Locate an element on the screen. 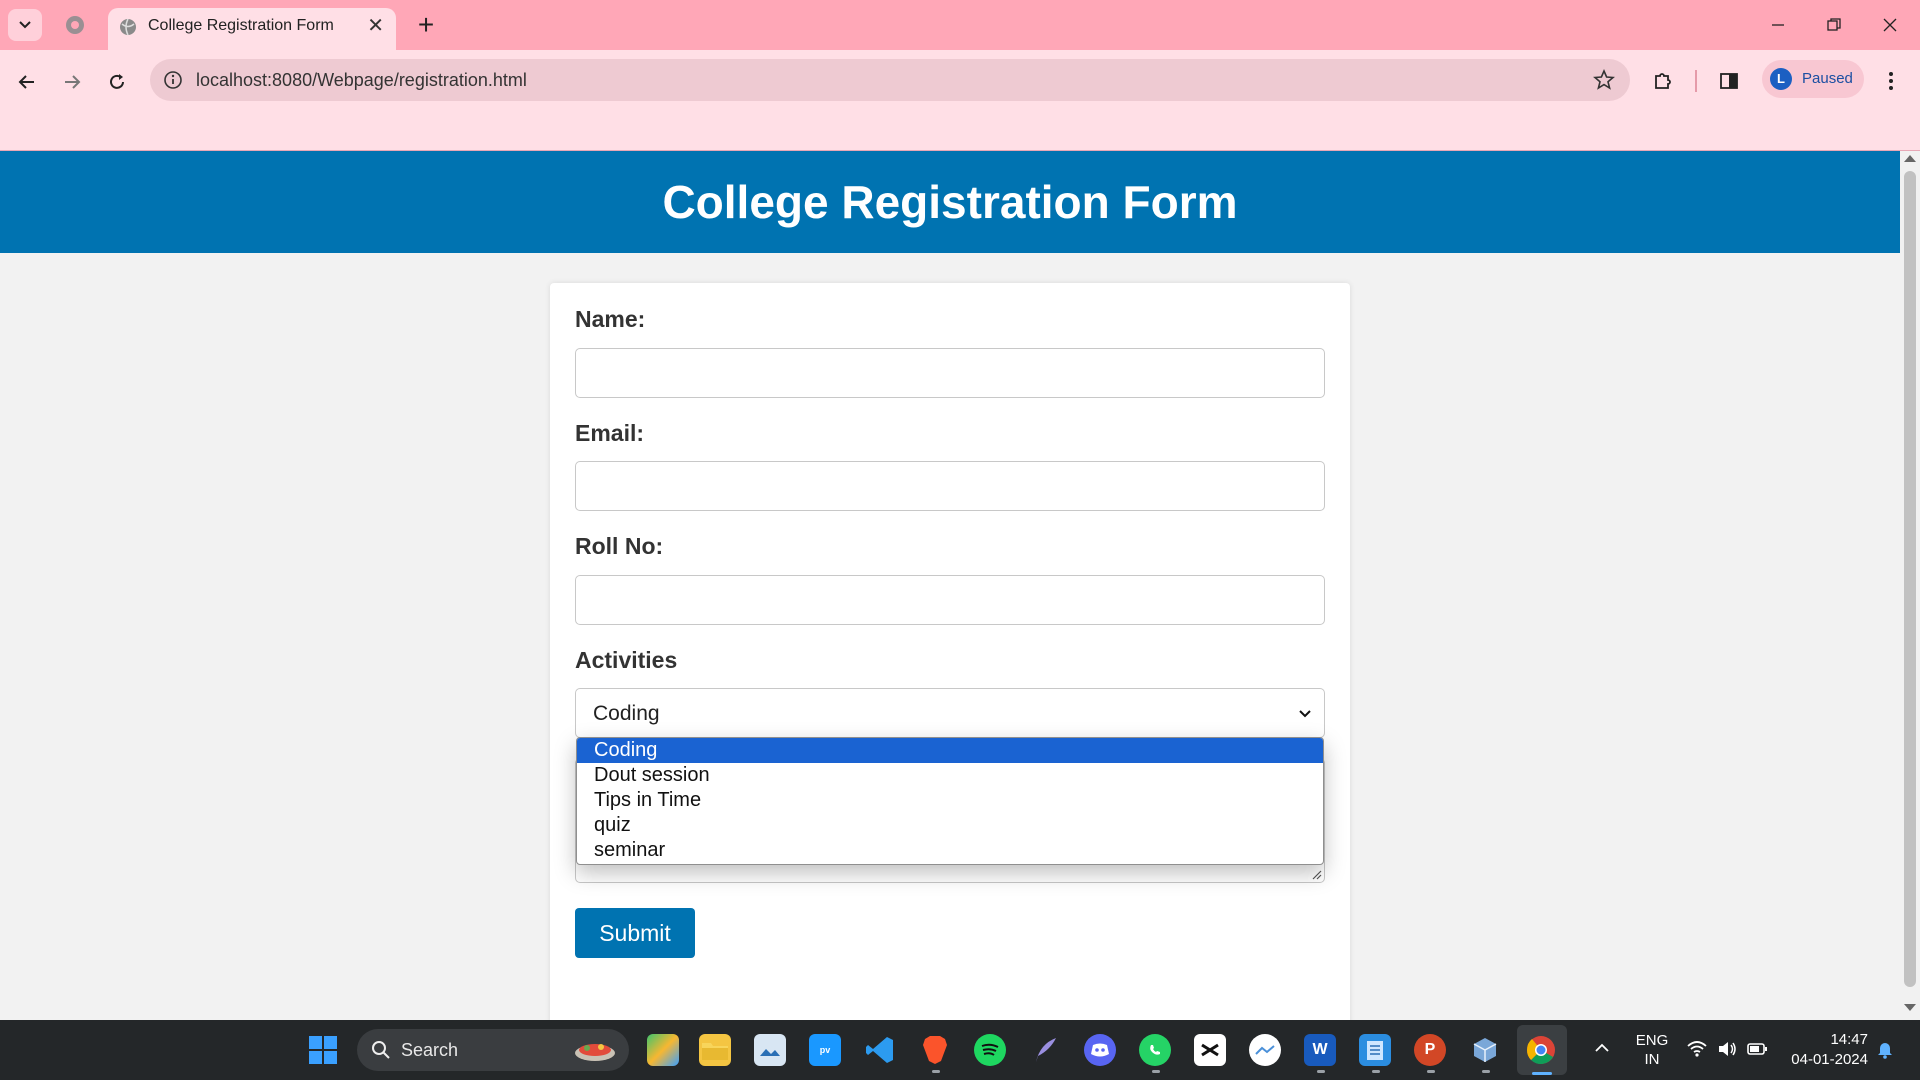 The height and width of the screenshot is (1080, 1920). name-label: Name: is located at coordinates (610, 319).